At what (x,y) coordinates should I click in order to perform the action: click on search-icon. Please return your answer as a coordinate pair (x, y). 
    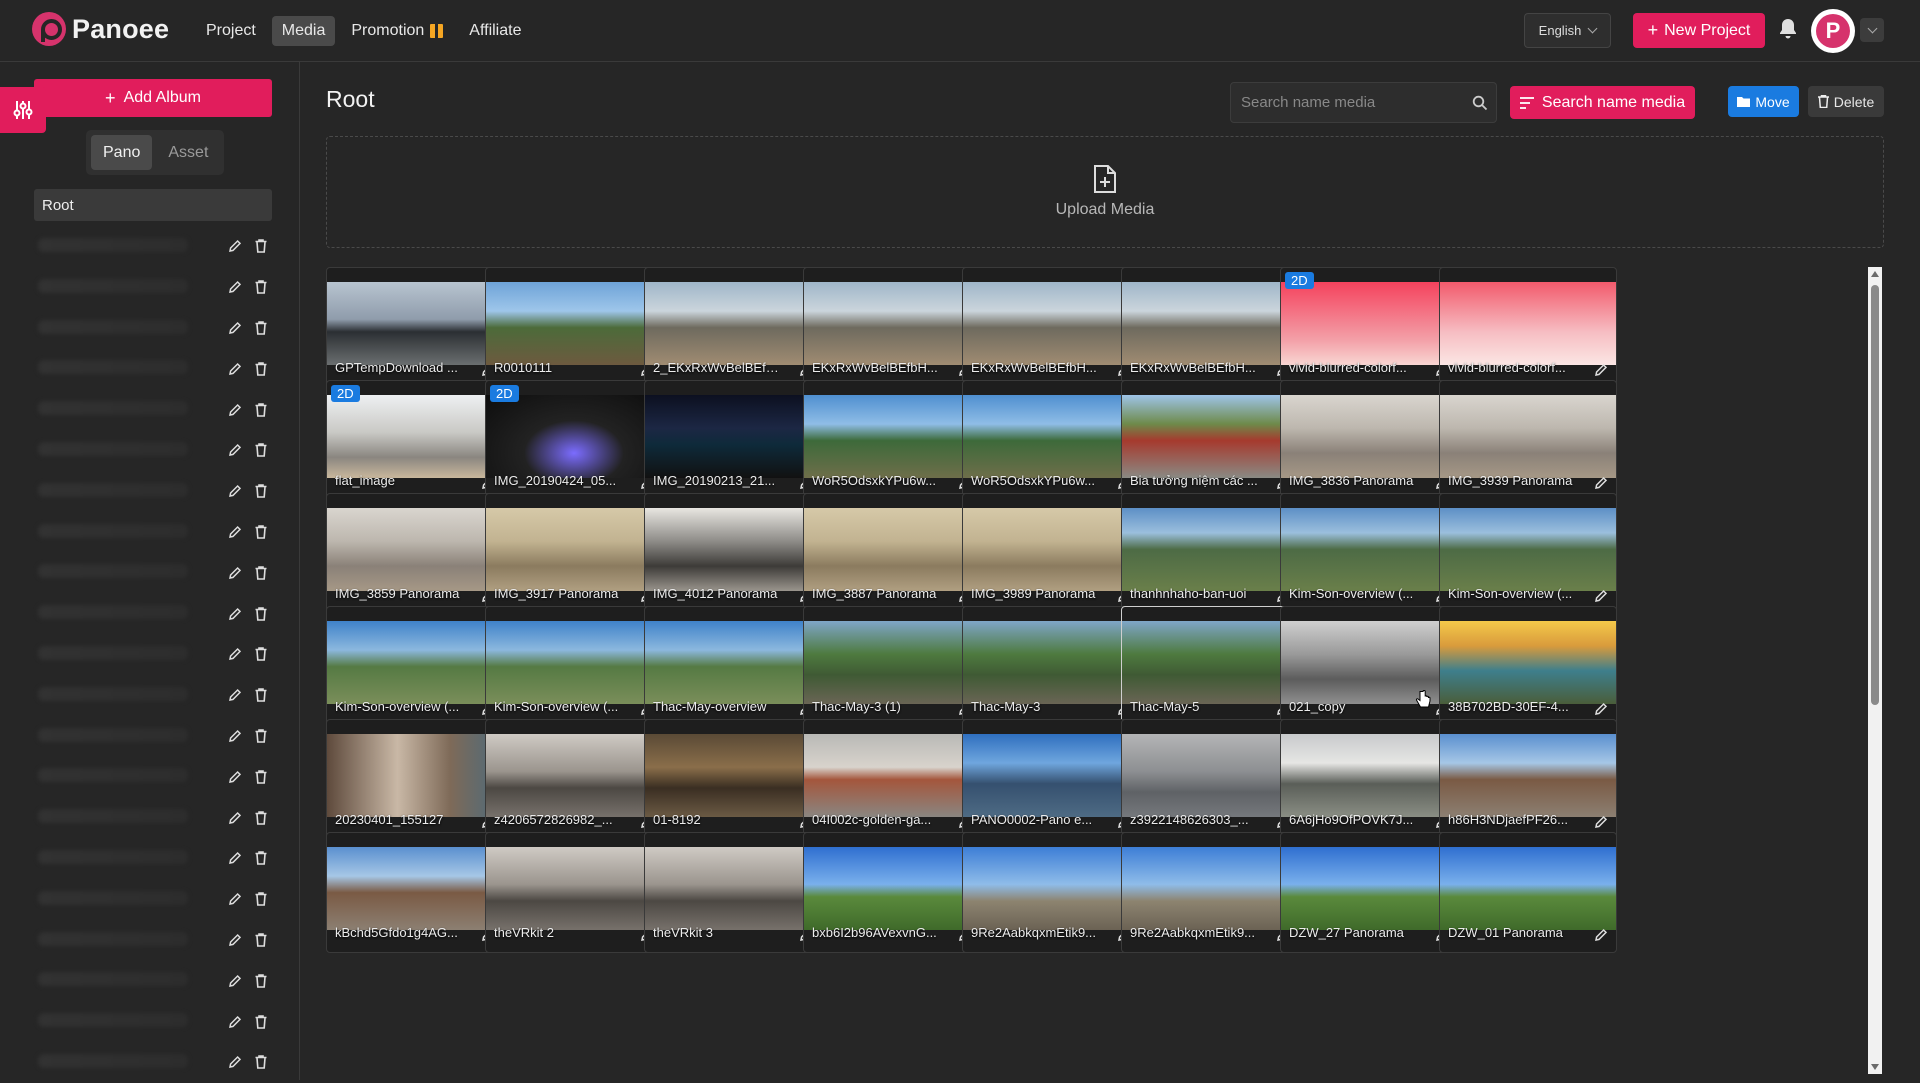
    Looking at the image, I should click on (1480, 103).